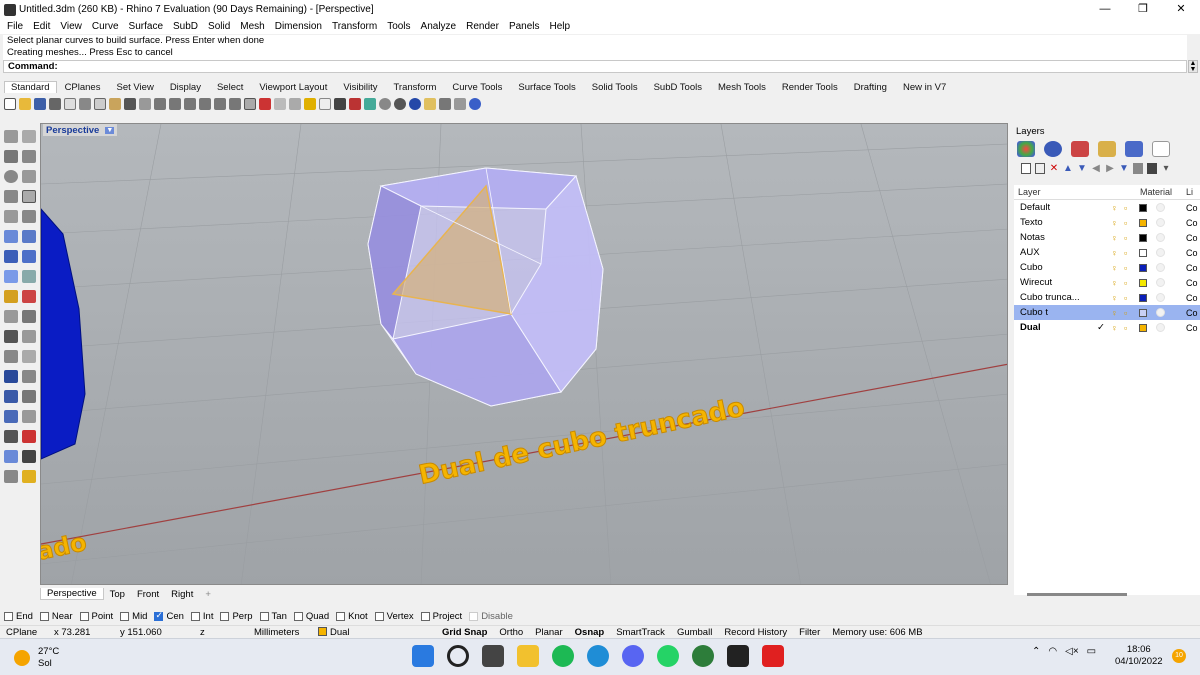 This screenshot has width=1200, height=675. Describe the element at coordinates (598, 656) in the screenshot. I see `edge-icon` at that location.